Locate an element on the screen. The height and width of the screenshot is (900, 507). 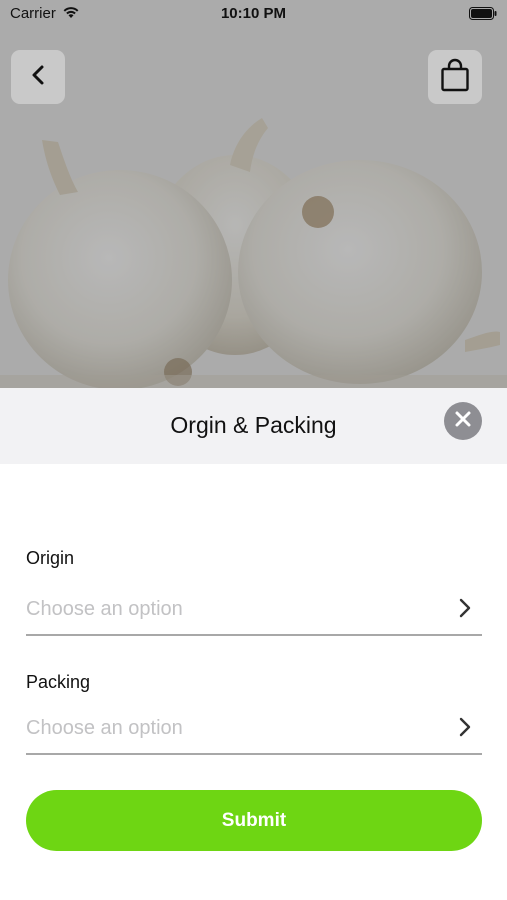
submit-button: Submit is located at coordinates (254, 820).